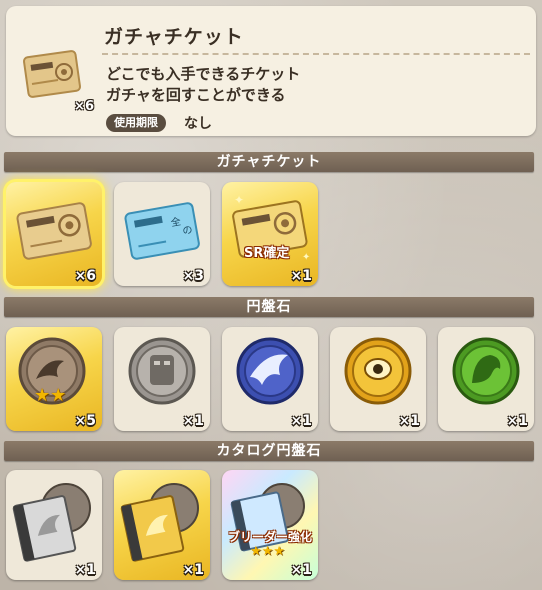 This screenshot has width=542, height=590. I want to click on item-card-gold-catalog: ×1, so click(162, 525).